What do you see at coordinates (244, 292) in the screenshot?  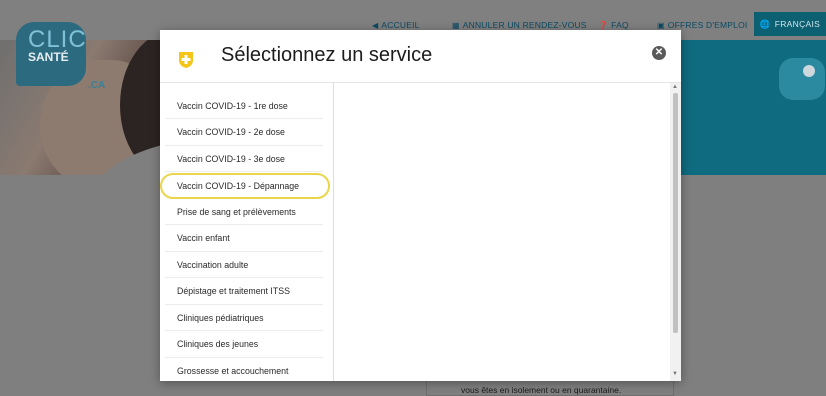 I see `service-item: Dépistage et traitement ITSS` at bounding box center [244, 292].